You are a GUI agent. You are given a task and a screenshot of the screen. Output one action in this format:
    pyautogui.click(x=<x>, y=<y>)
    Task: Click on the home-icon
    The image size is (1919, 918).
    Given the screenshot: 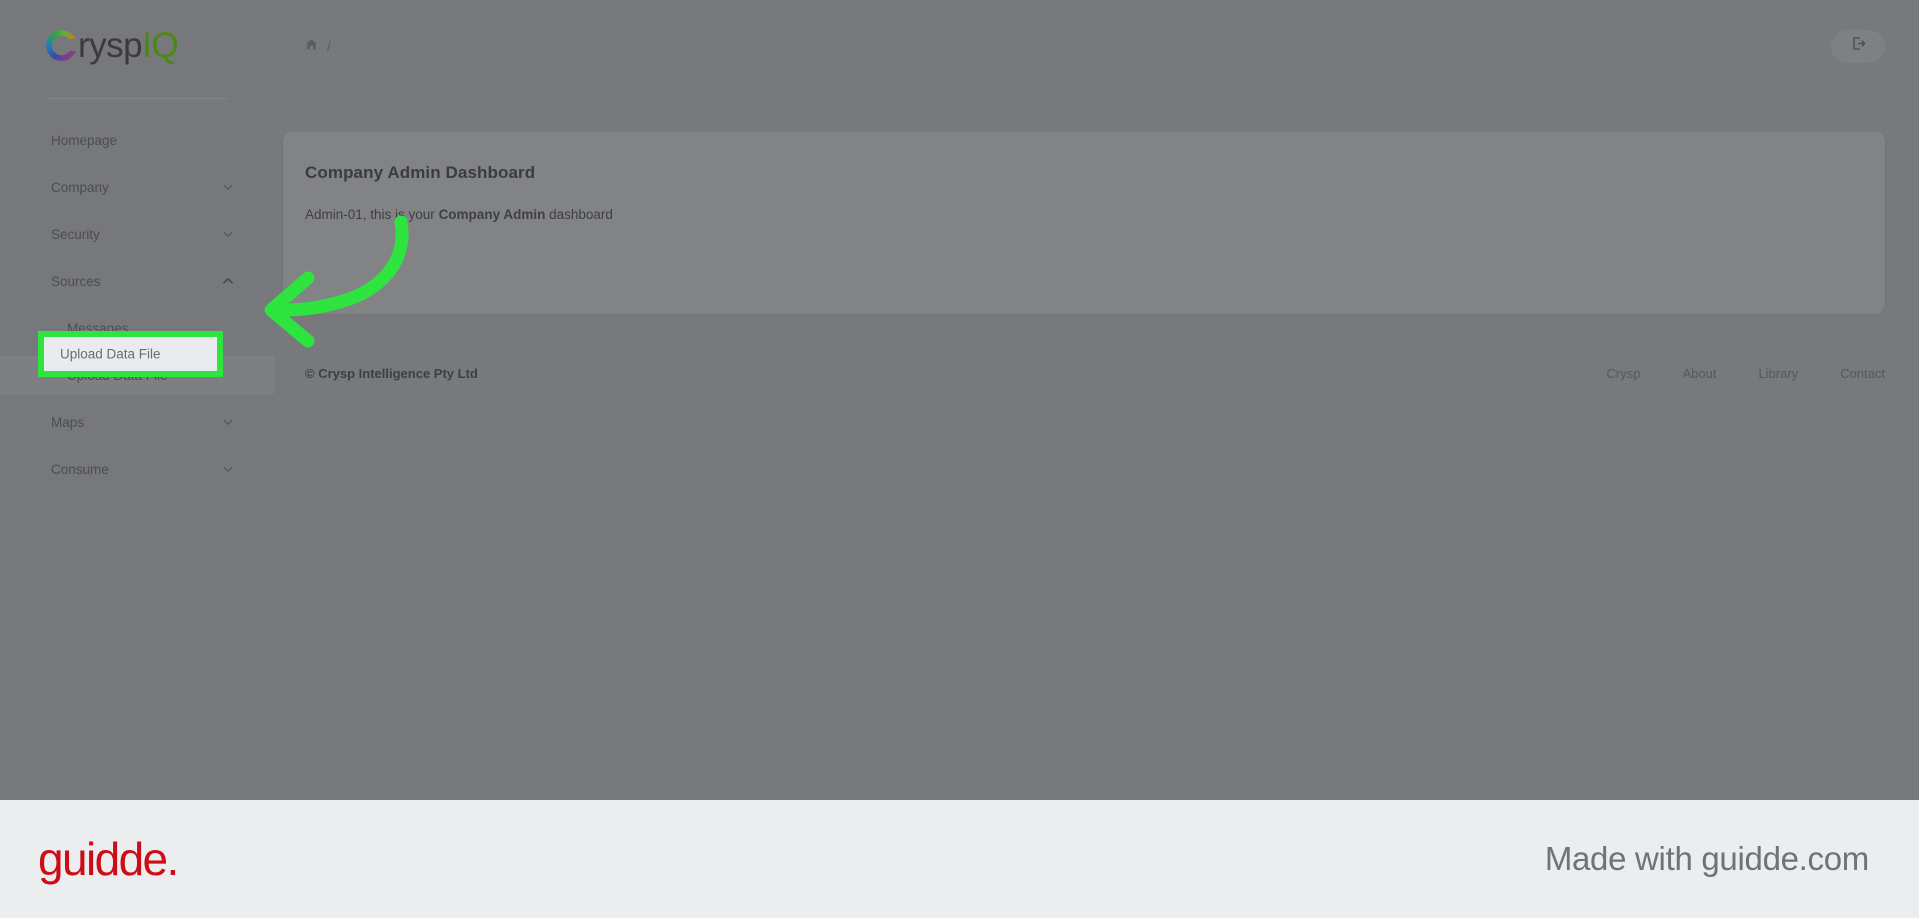 What is the action you would take?
    pyautogui.click(x=311, y=46)
    